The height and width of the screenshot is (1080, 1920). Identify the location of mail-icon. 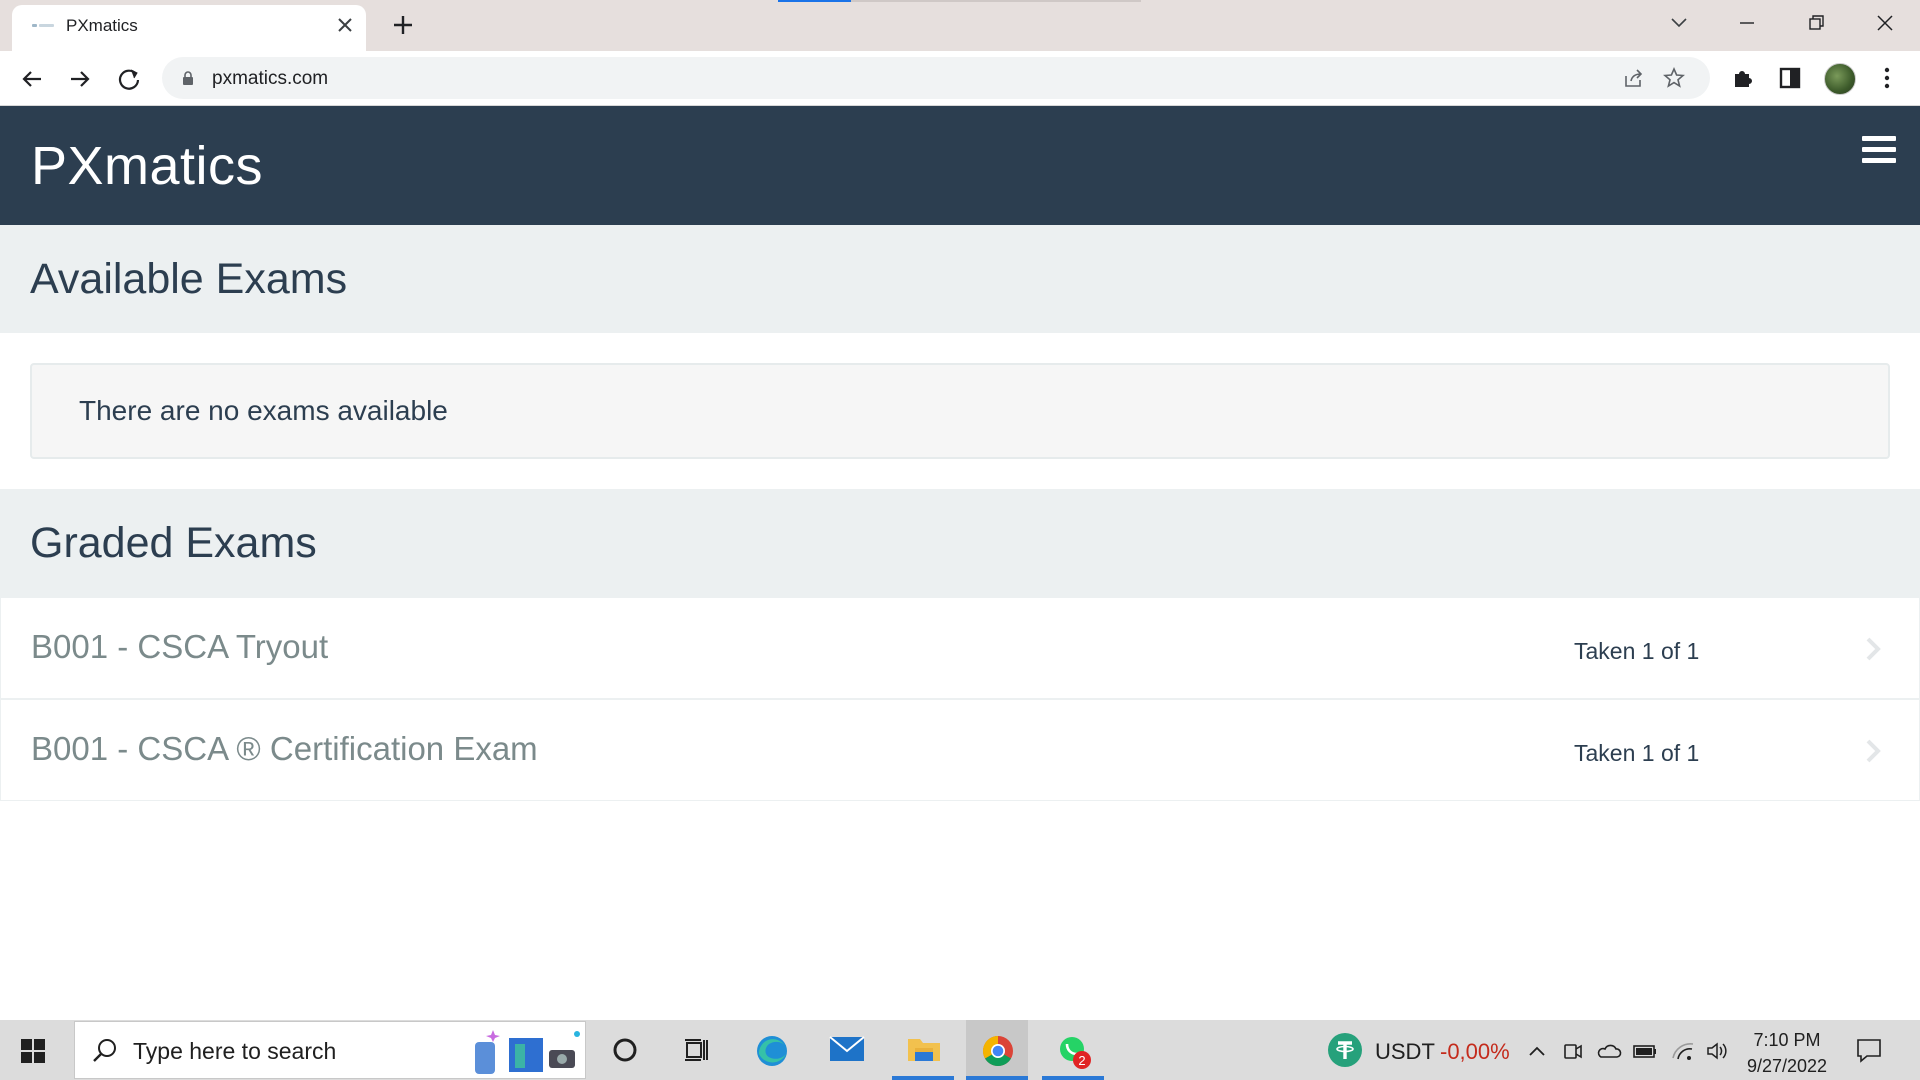
(847, 1048).